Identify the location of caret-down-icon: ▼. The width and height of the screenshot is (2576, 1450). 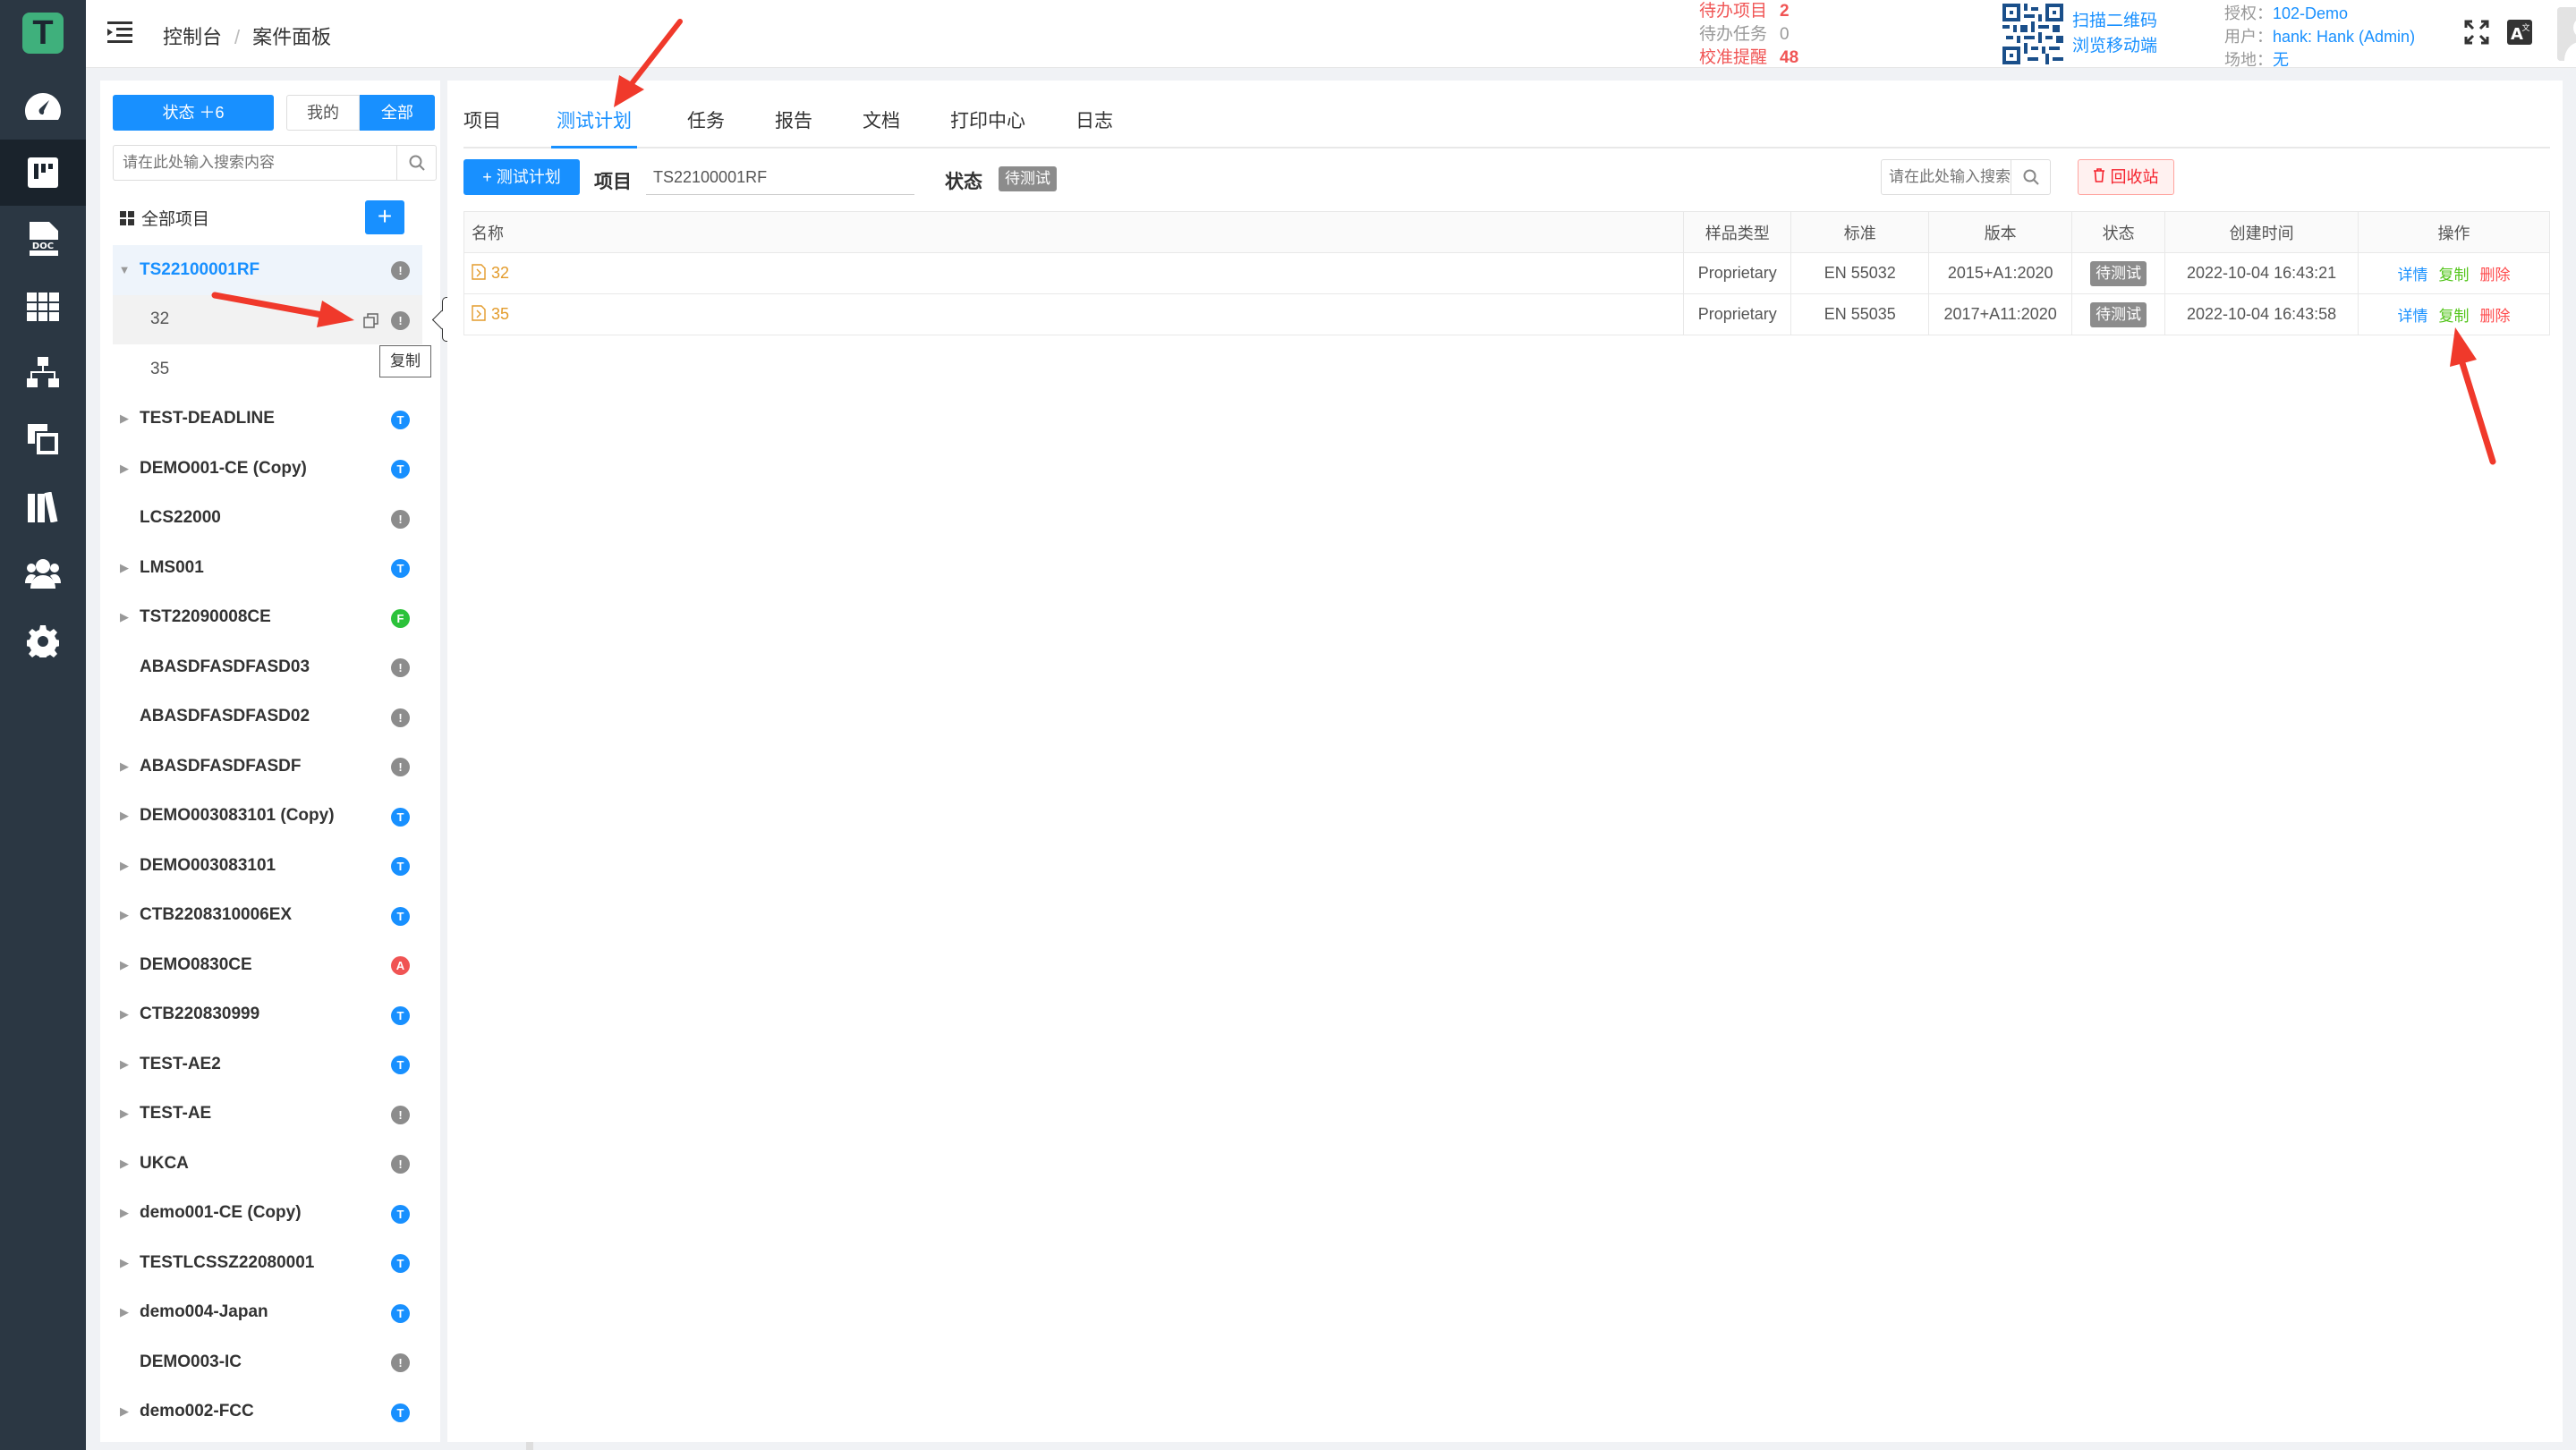
(124, 269).